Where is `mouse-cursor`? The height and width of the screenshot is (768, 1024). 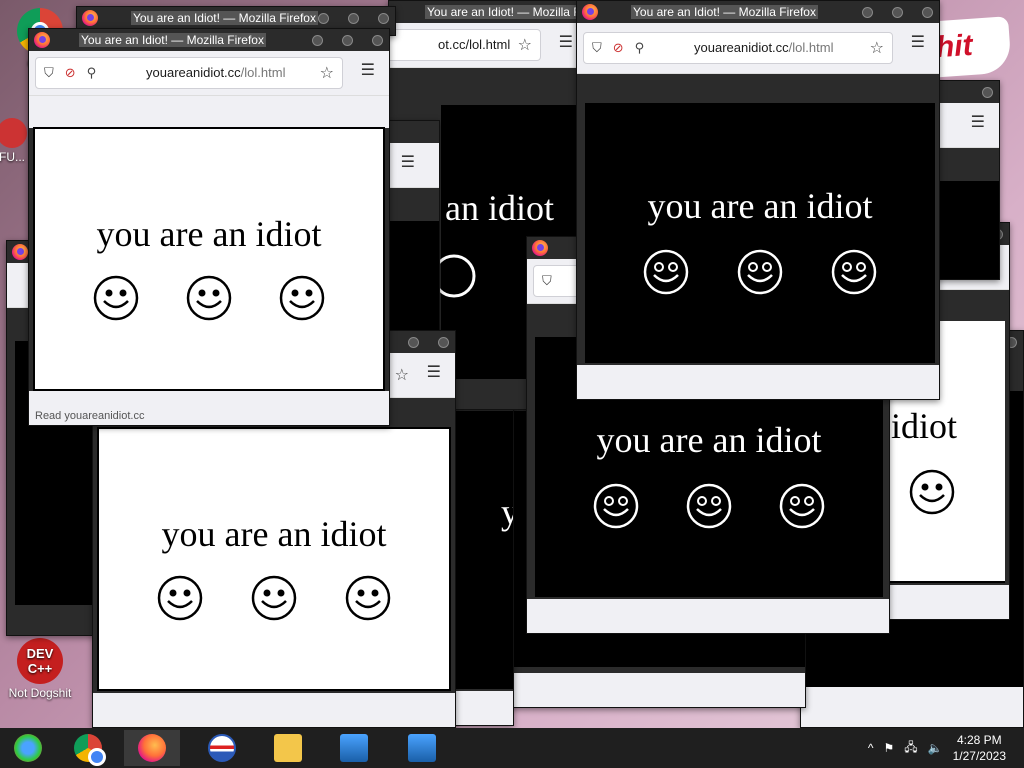 mouse-cursor is located at coordinates (63, 192).